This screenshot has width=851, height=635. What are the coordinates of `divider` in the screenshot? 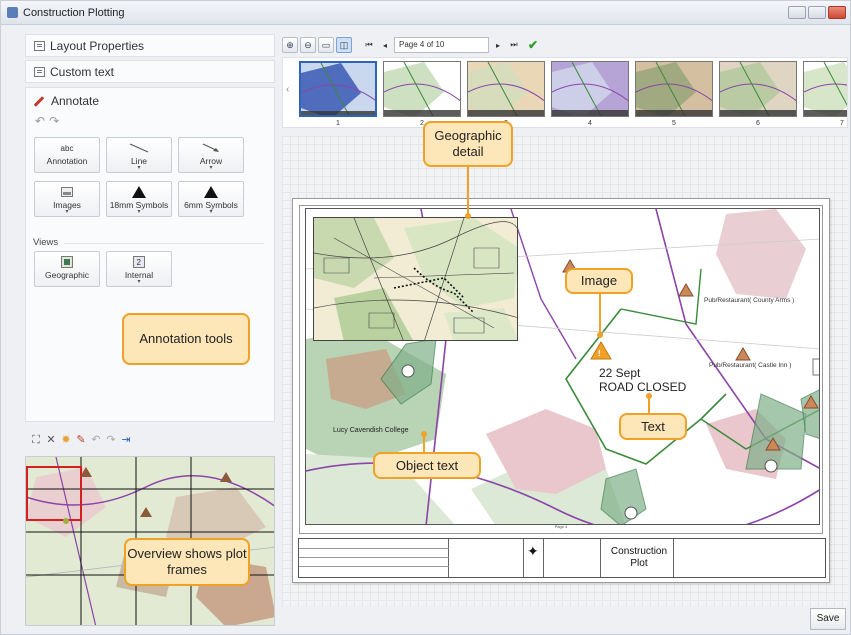 It's located at (164, 243).